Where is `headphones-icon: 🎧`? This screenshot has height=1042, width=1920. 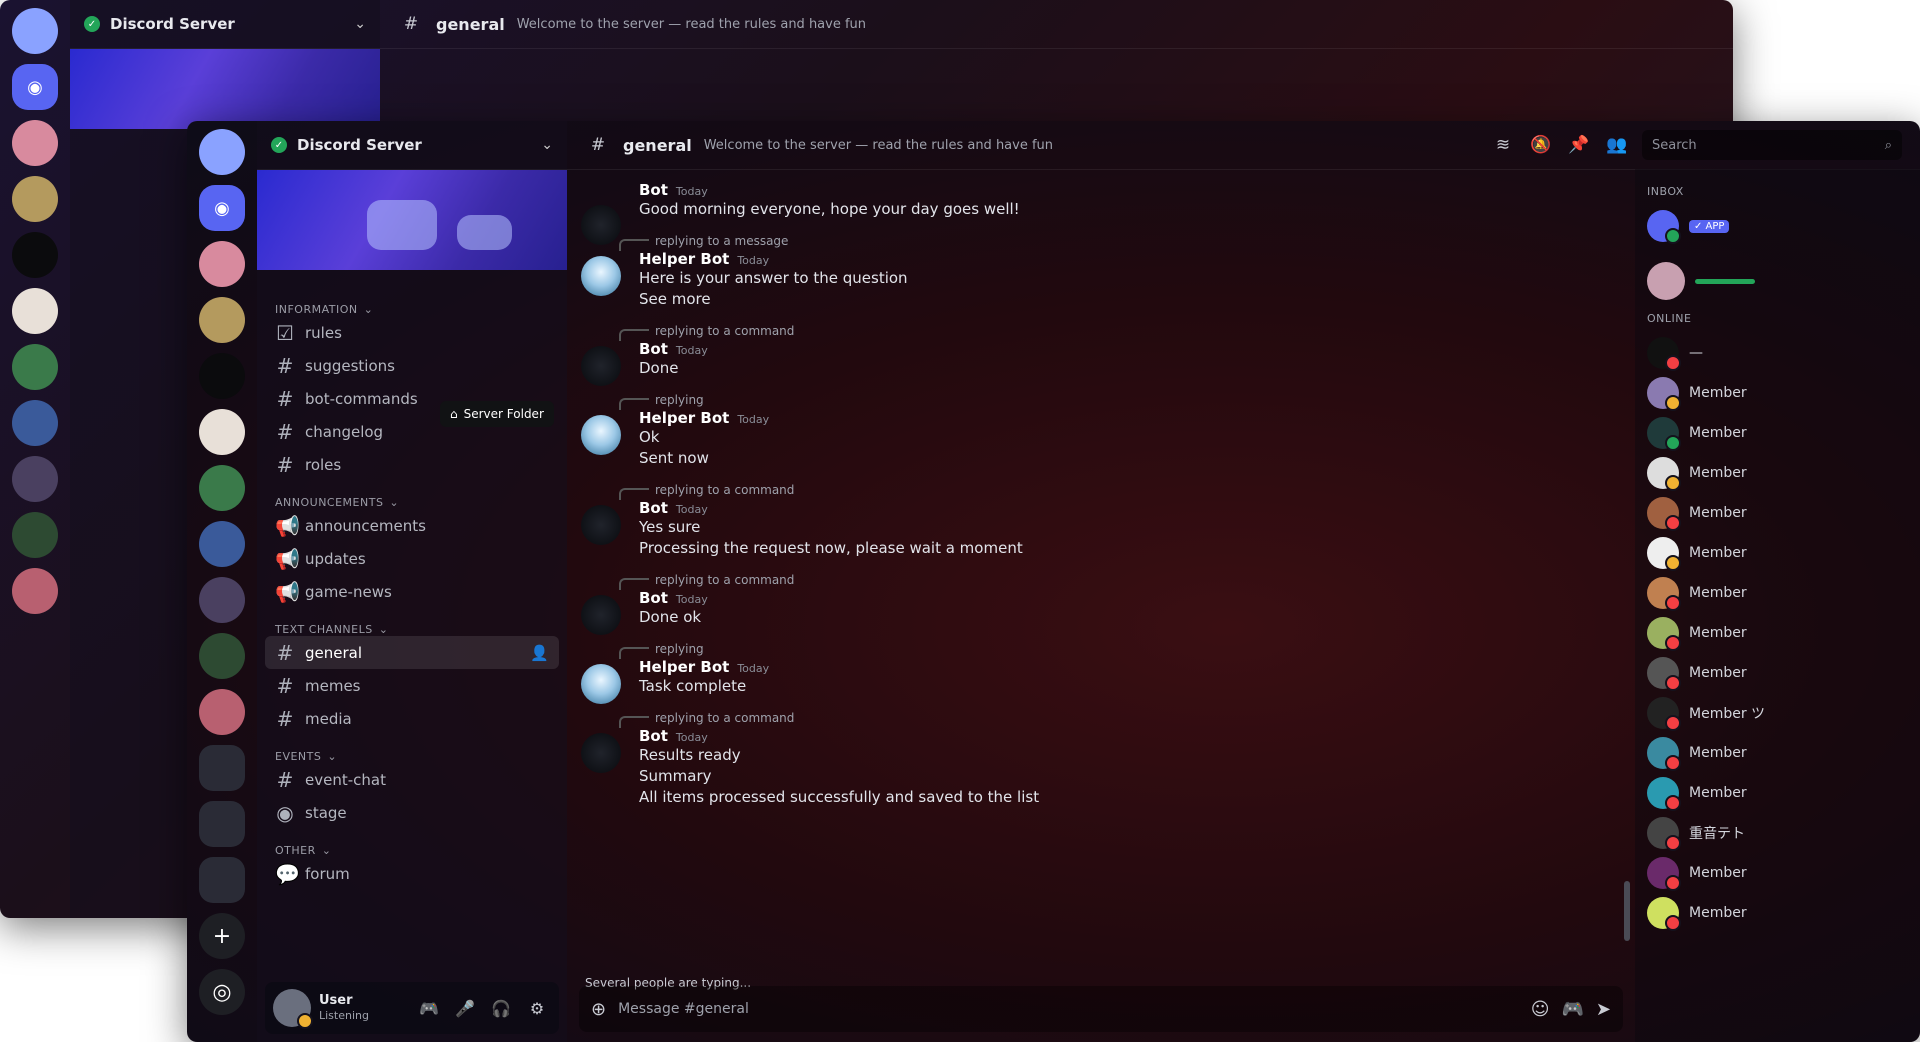 headphones-icon: 🎧 is located at coordinates (501, 1008).